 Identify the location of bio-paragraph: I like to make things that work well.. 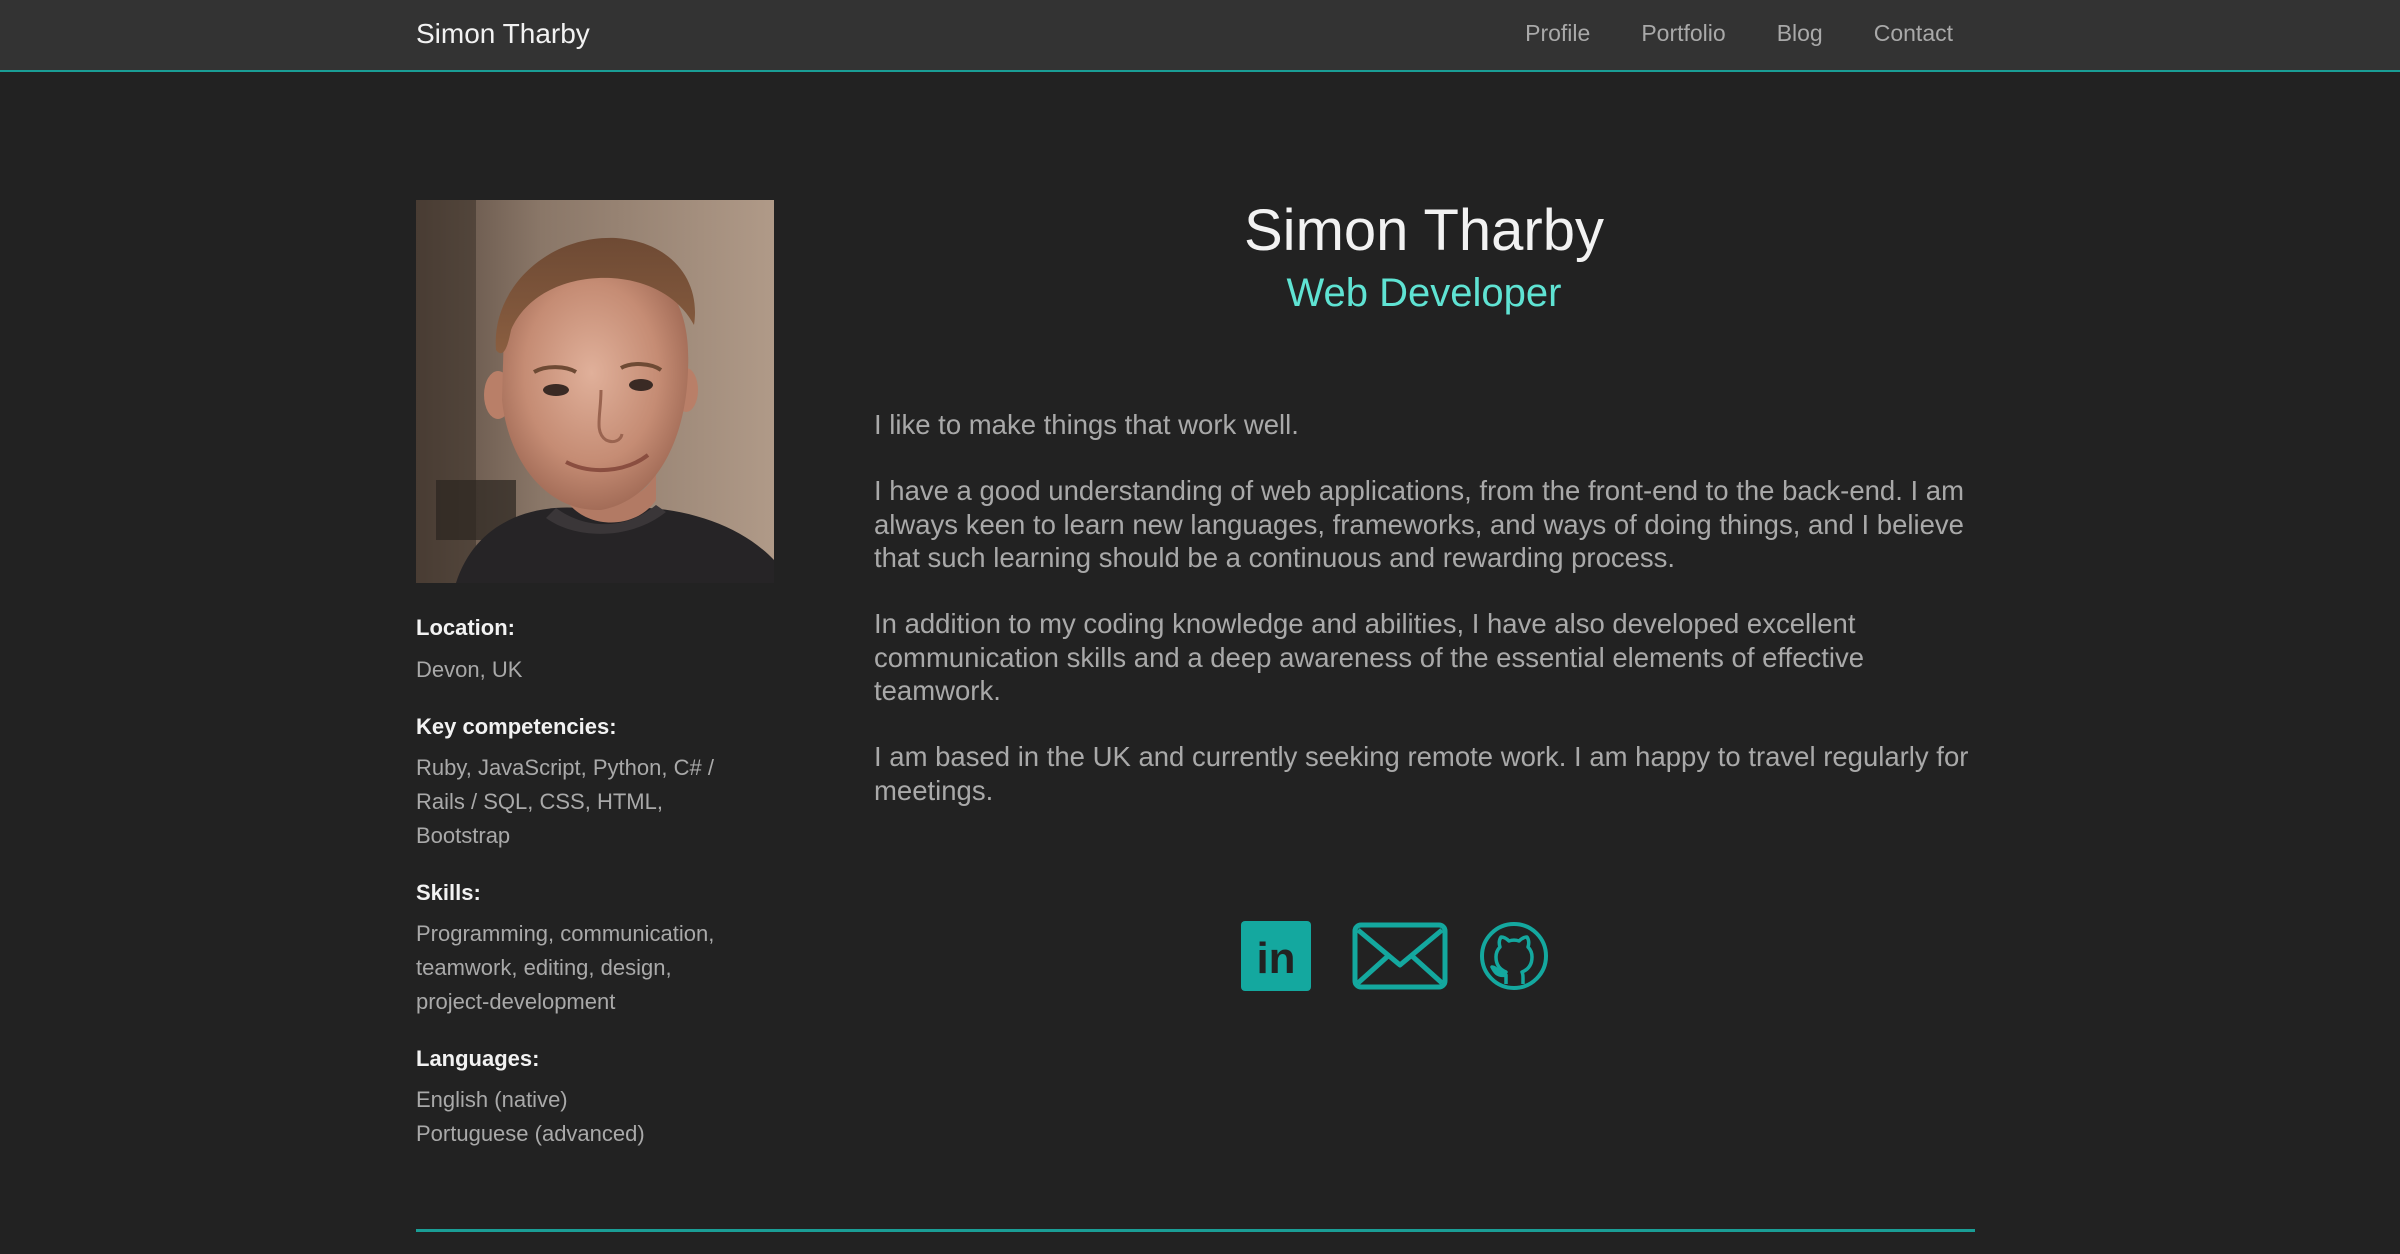
(1086, 424).